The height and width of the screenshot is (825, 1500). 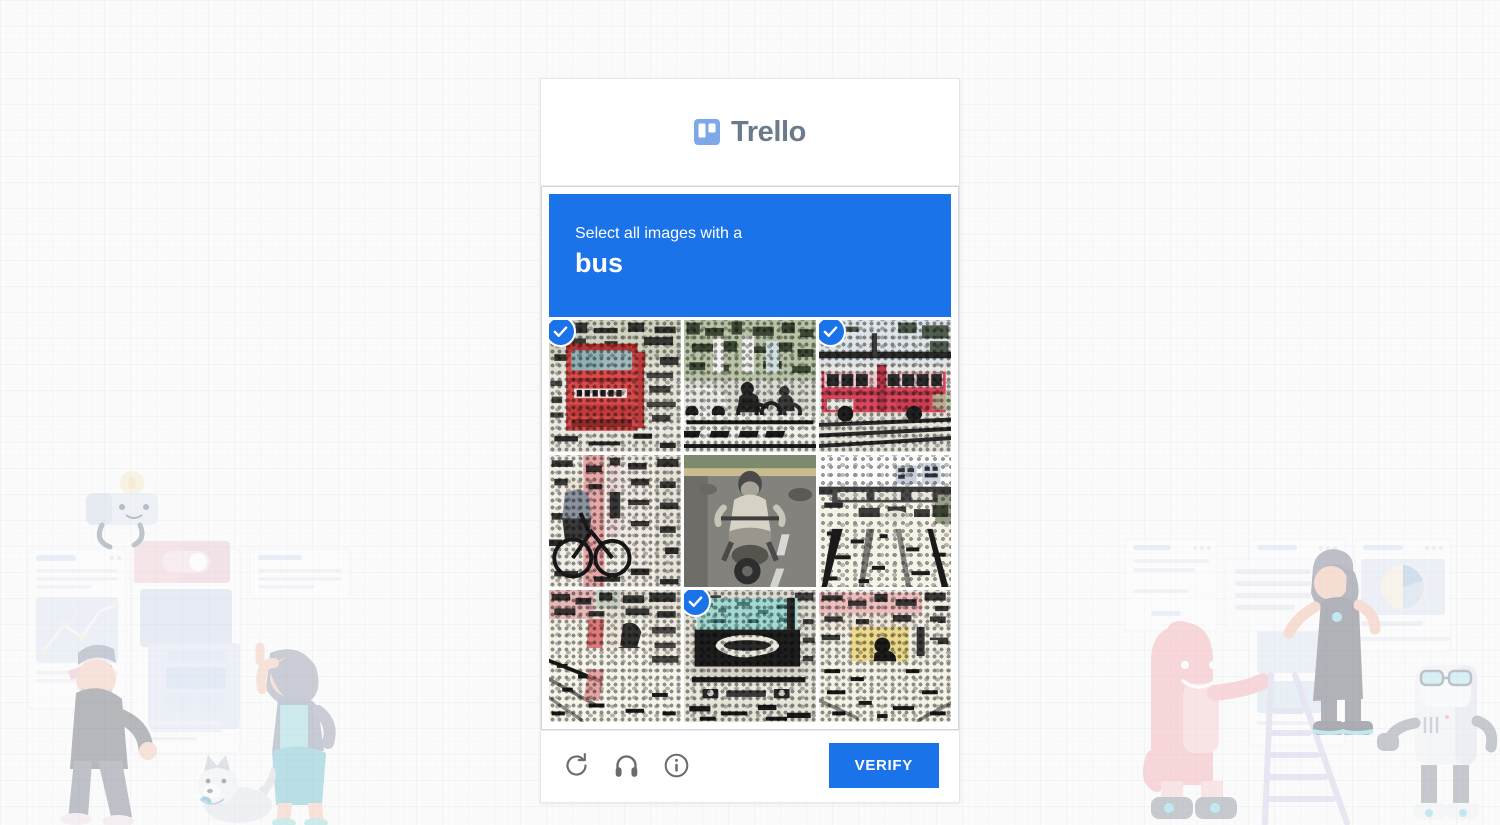 I want to click on verify-button: VERIFY, so click(x=883, y=765).